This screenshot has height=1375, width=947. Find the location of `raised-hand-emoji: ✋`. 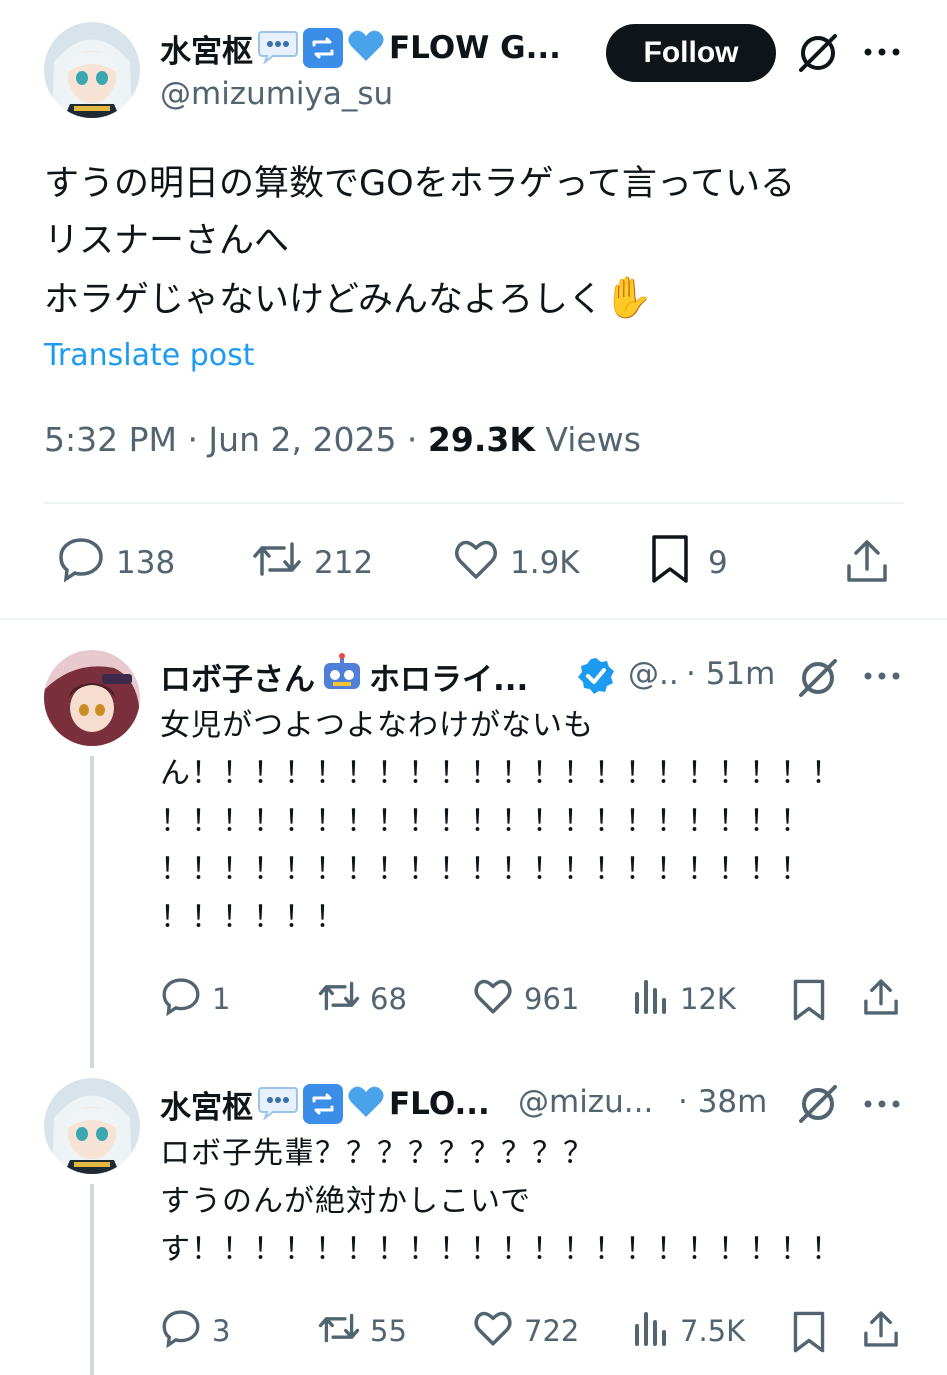

raised-hand-emoji: ✋ is located at coordinates (627, 298).